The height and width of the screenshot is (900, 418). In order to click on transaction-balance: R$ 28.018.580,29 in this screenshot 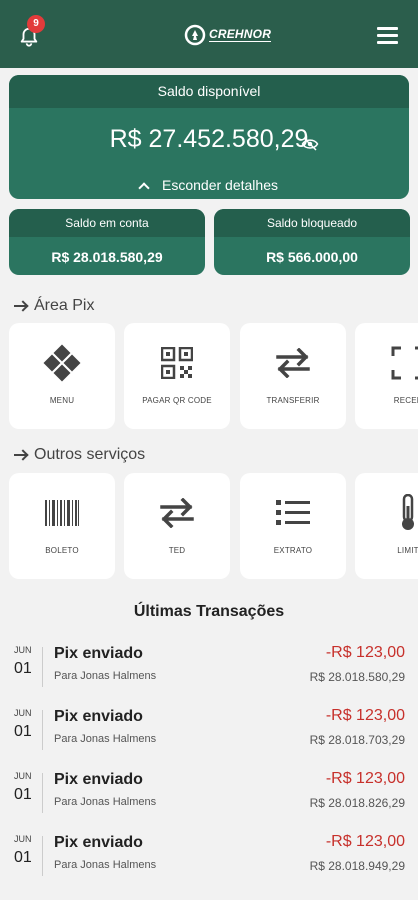, I will do `click(357, 677)`.